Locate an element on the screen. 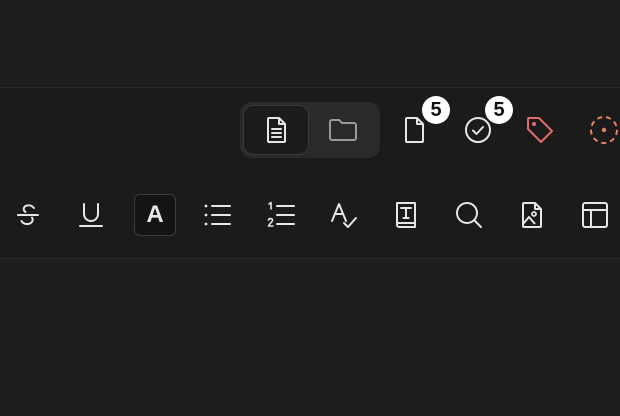 This screenshot has height=416, width=620. bullet-list-icon is located at coordinates (218, 215).